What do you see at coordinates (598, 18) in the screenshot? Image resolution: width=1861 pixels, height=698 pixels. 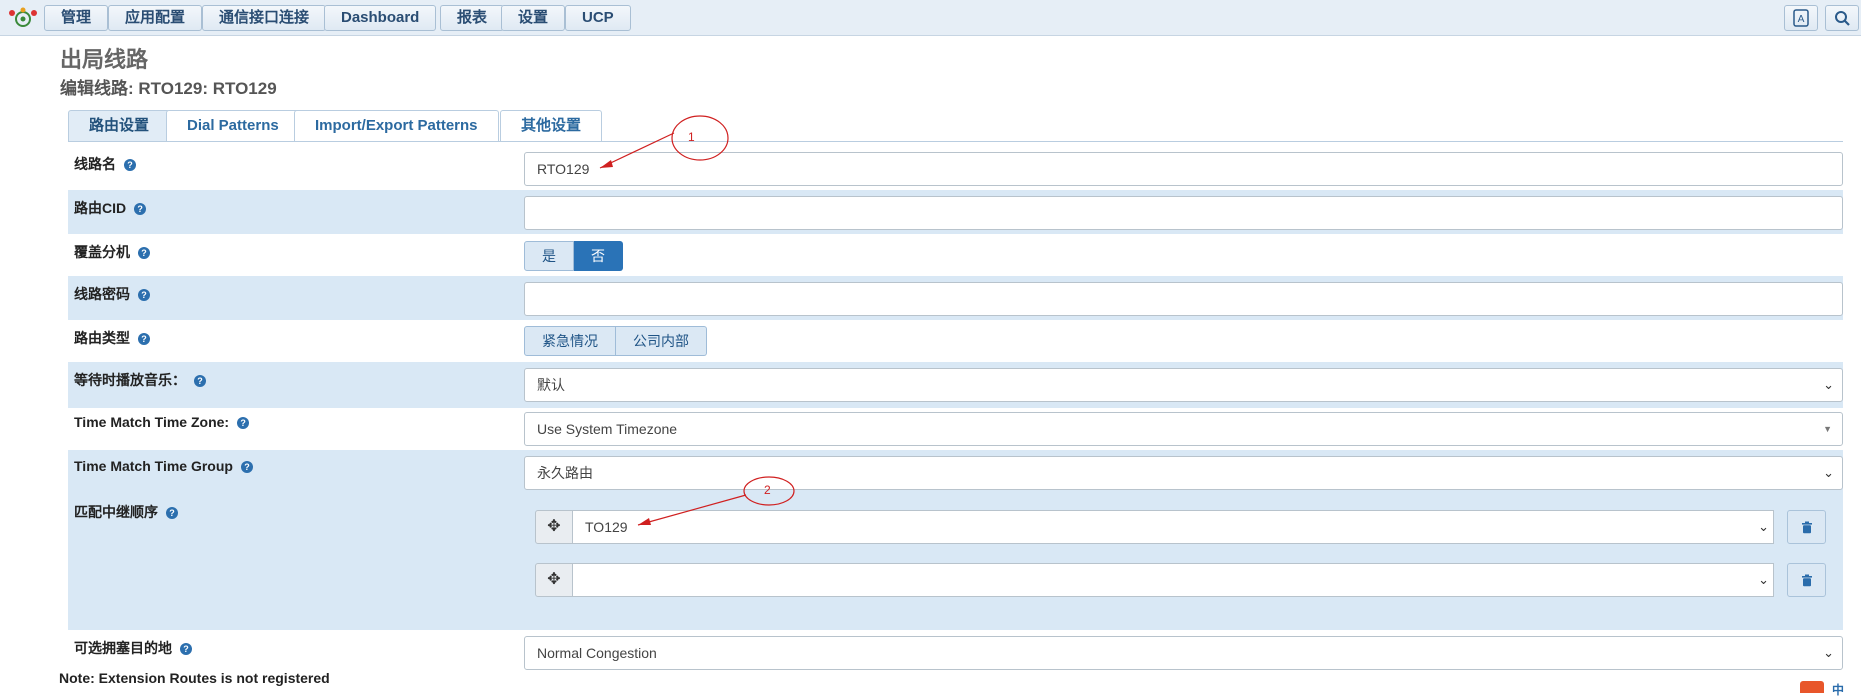 I see `nav-ucp-button: UCP` at bounding box center [598, 18].